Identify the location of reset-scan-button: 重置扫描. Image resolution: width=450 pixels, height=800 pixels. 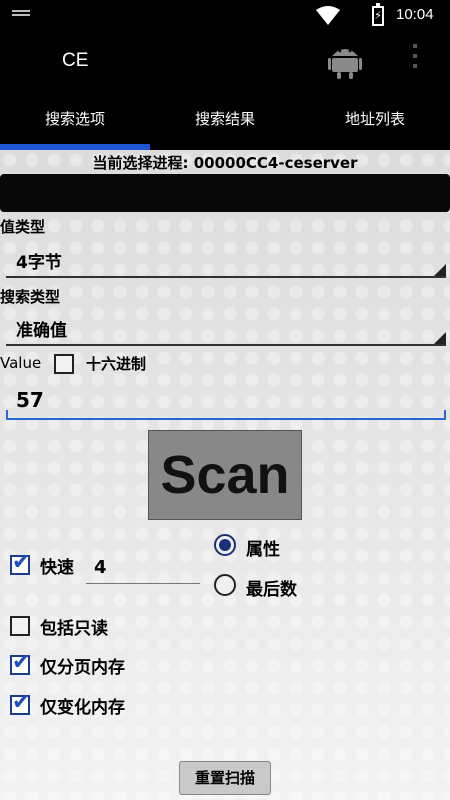
(225, 778).